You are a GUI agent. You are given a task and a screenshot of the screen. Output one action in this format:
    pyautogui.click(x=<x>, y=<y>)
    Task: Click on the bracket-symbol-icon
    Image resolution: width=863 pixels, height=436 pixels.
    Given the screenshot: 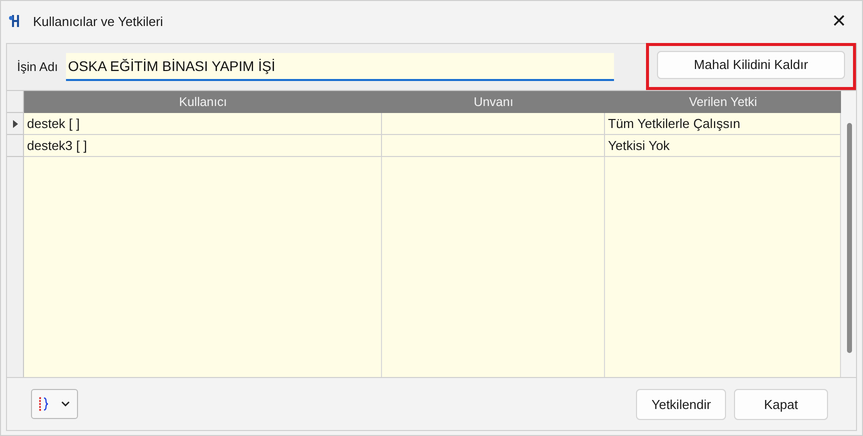 What is the action you would take?
    pyautogui.click(x=44, y=404)
    